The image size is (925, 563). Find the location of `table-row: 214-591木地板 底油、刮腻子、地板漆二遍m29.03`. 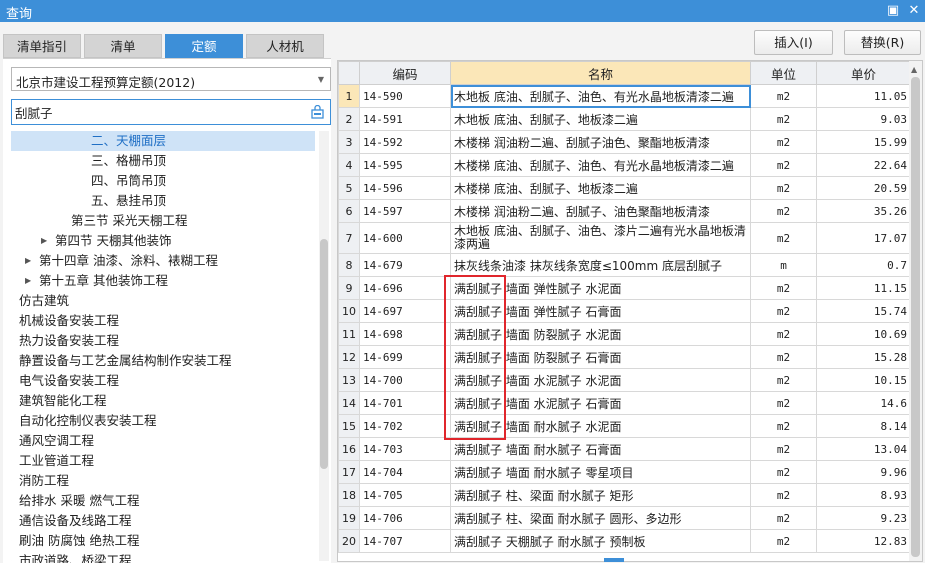

table-row: 214-591木地板 底油、刮腻子、地板漆二遍m29.03 is located at coordinates (625, 119).